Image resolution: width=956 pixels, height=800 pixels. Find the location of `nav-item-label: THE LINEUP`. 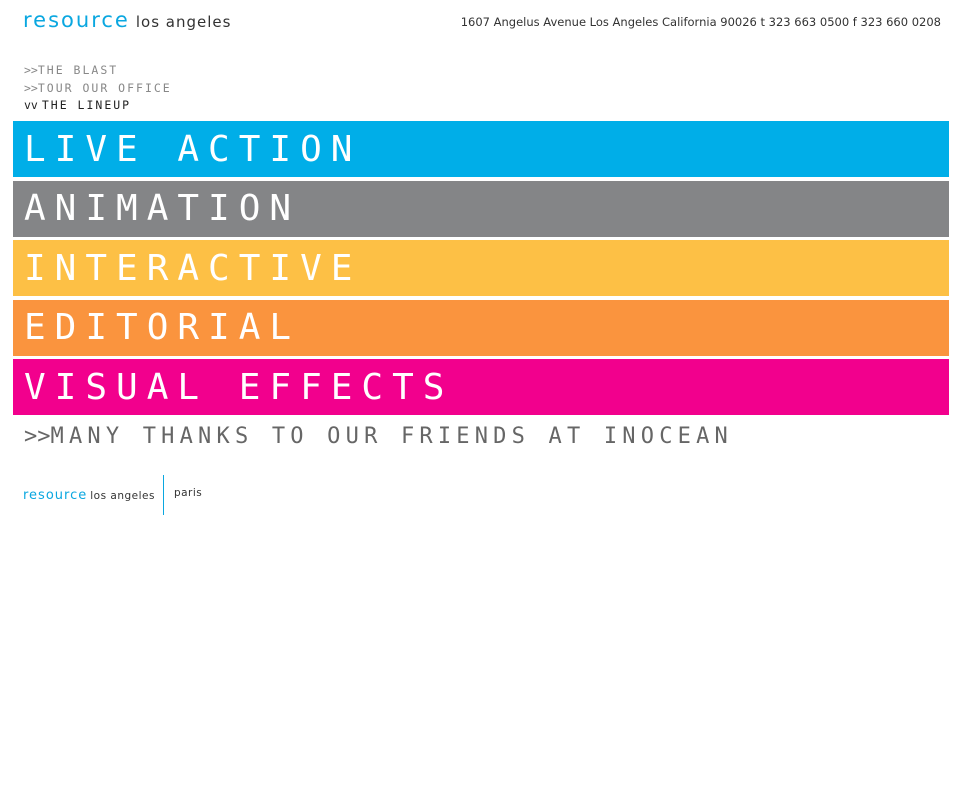

nav-item-label: THE LINEUP is located at coordinates (86, 105).